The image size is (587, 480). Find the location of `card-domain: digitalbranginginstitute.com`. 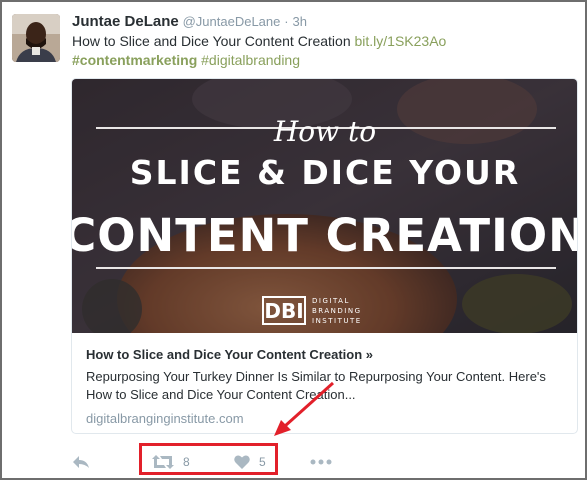

card-domain: digitalbranginginstitute.com is located at coordinates (325, 419).